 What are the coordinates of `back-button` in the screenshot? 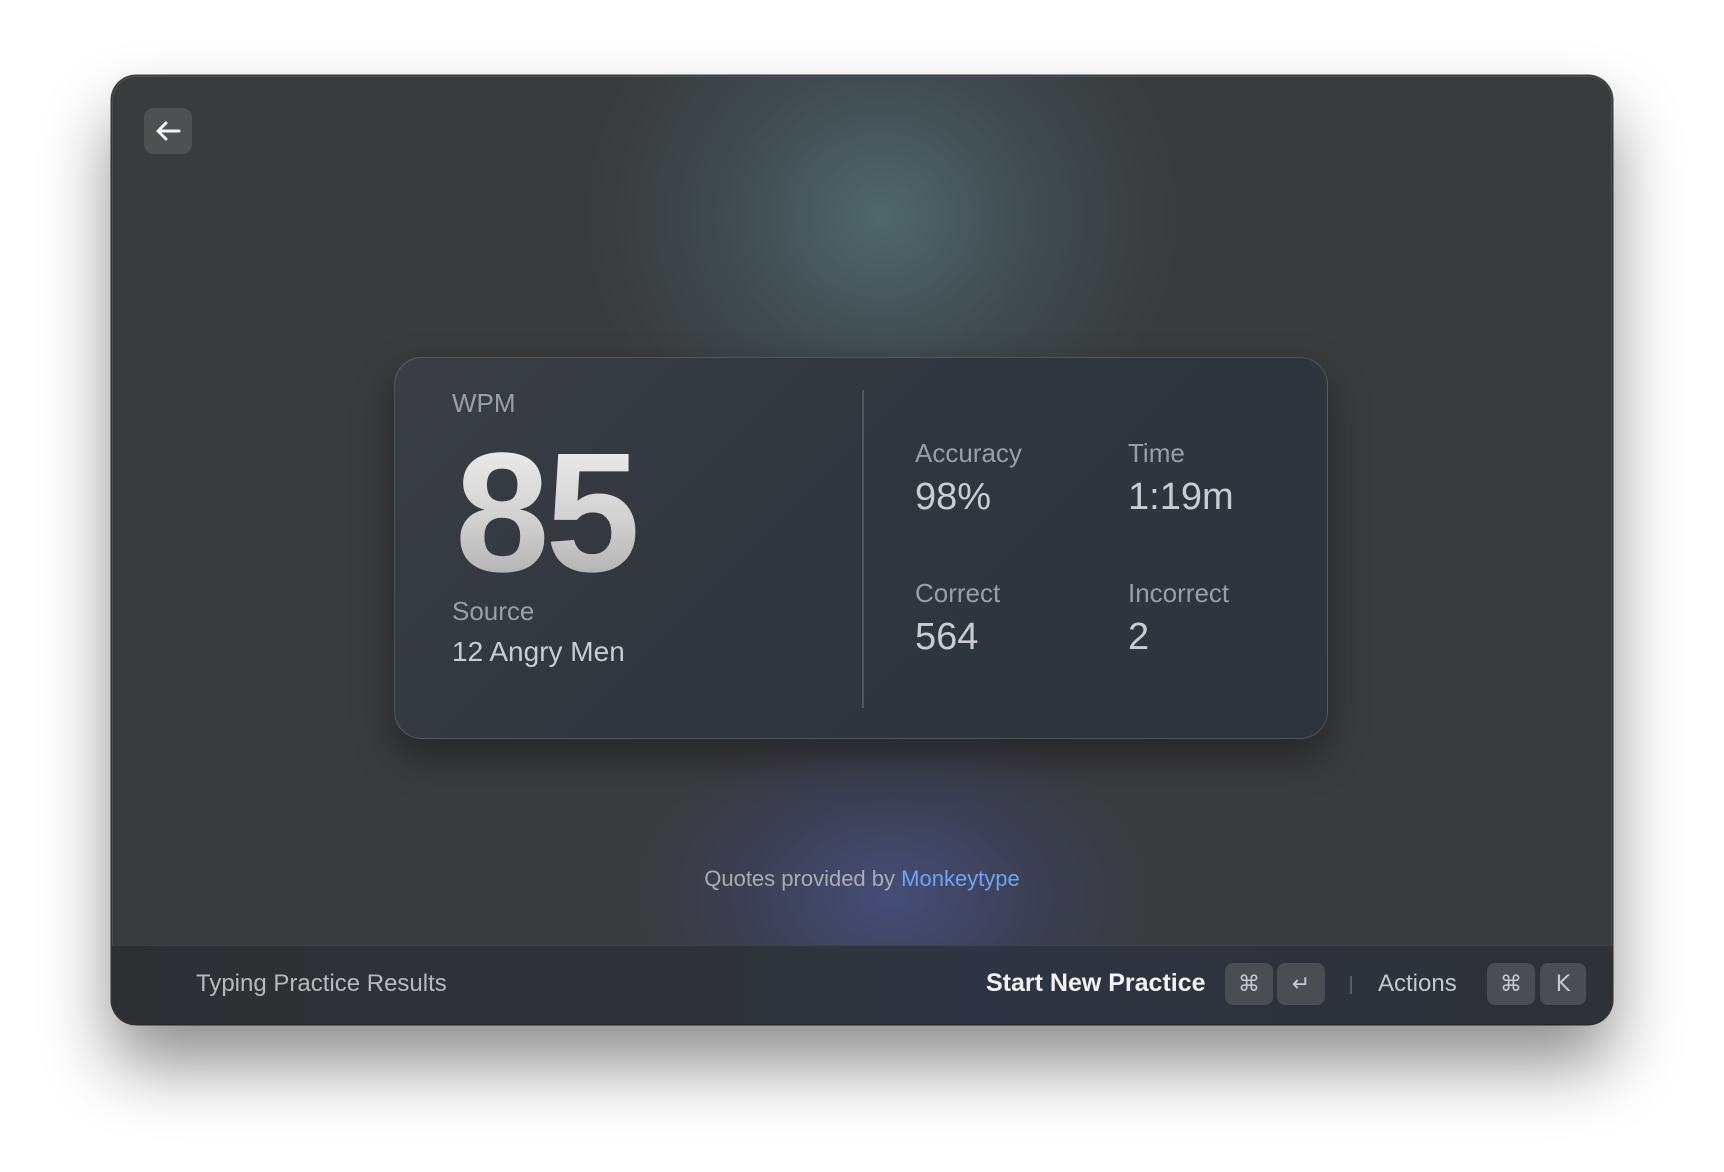 It's located at (168, 131).